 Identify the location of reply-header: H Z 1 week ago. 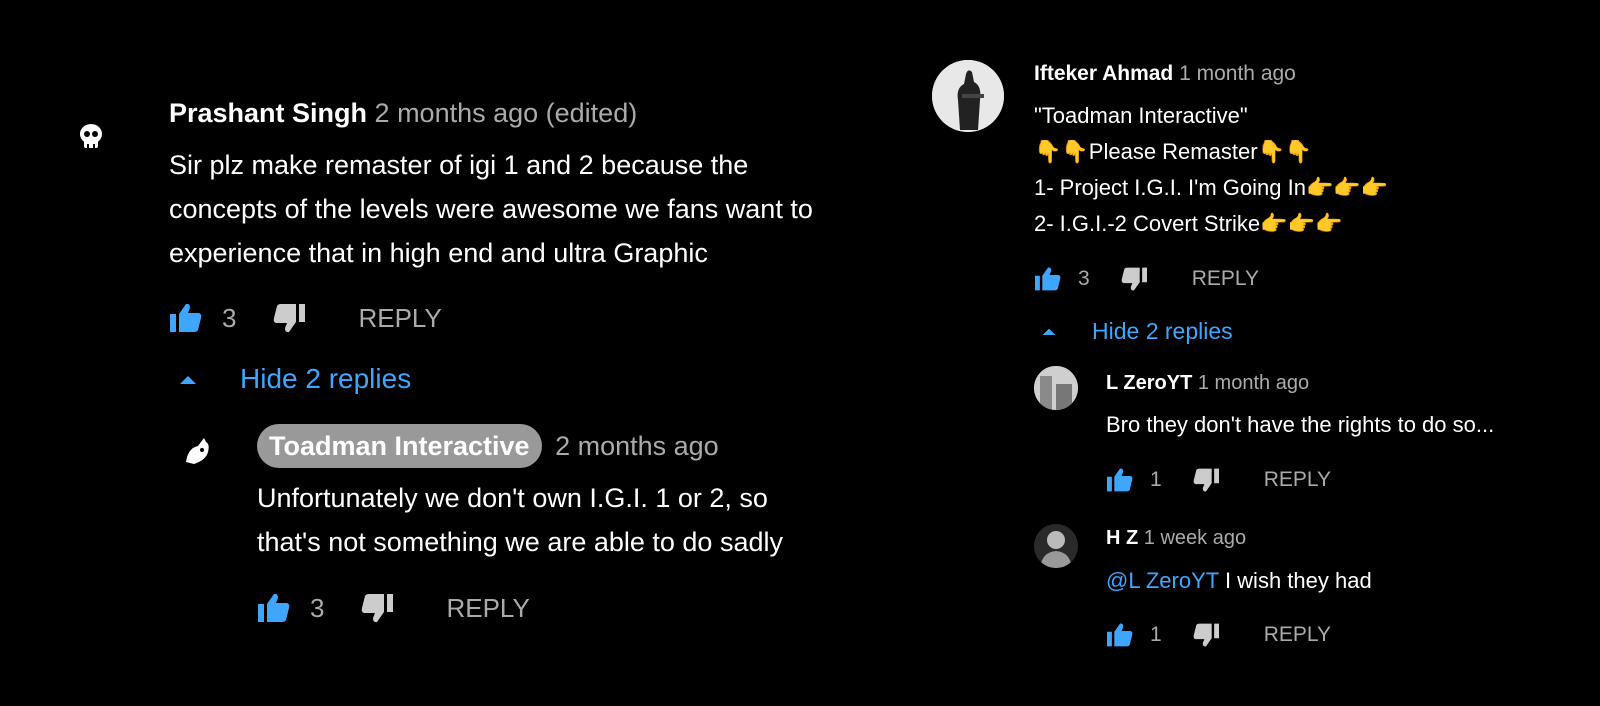
(1176, 538).